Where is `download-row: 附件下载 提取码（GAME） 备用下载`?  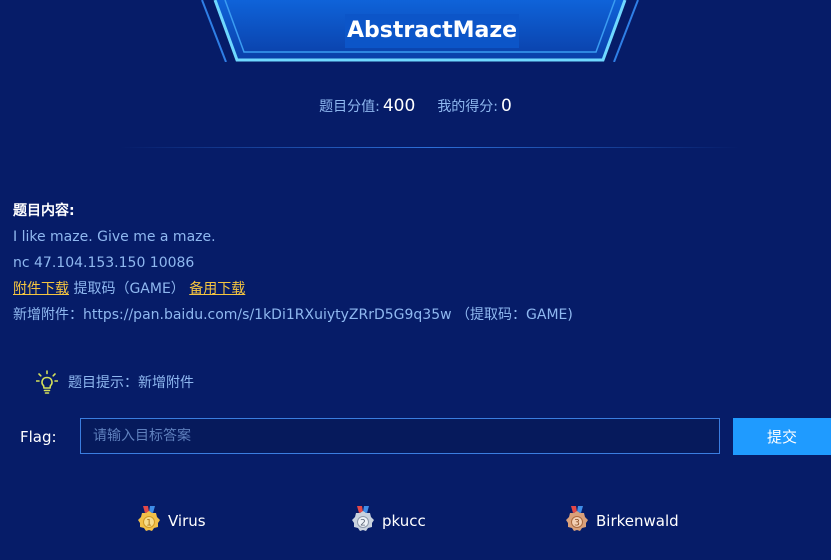 download-row: 附件下载 提取码（GAME） 备用下载 is located at coordinates (293, 289).